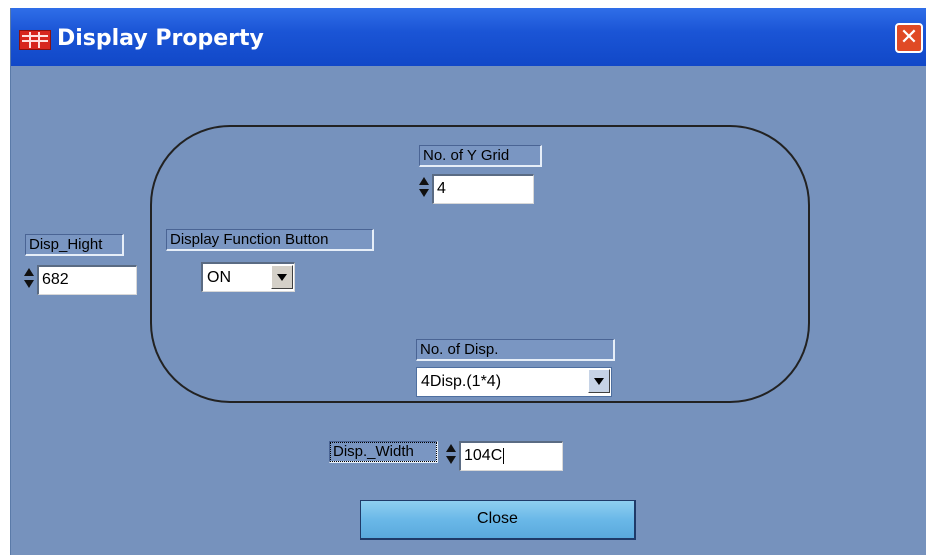  What do you see at coordinates (515, 350) in the screenshot?
I see `no-of-disp-label: No. of Disp.` at bounding box center [515, 350].